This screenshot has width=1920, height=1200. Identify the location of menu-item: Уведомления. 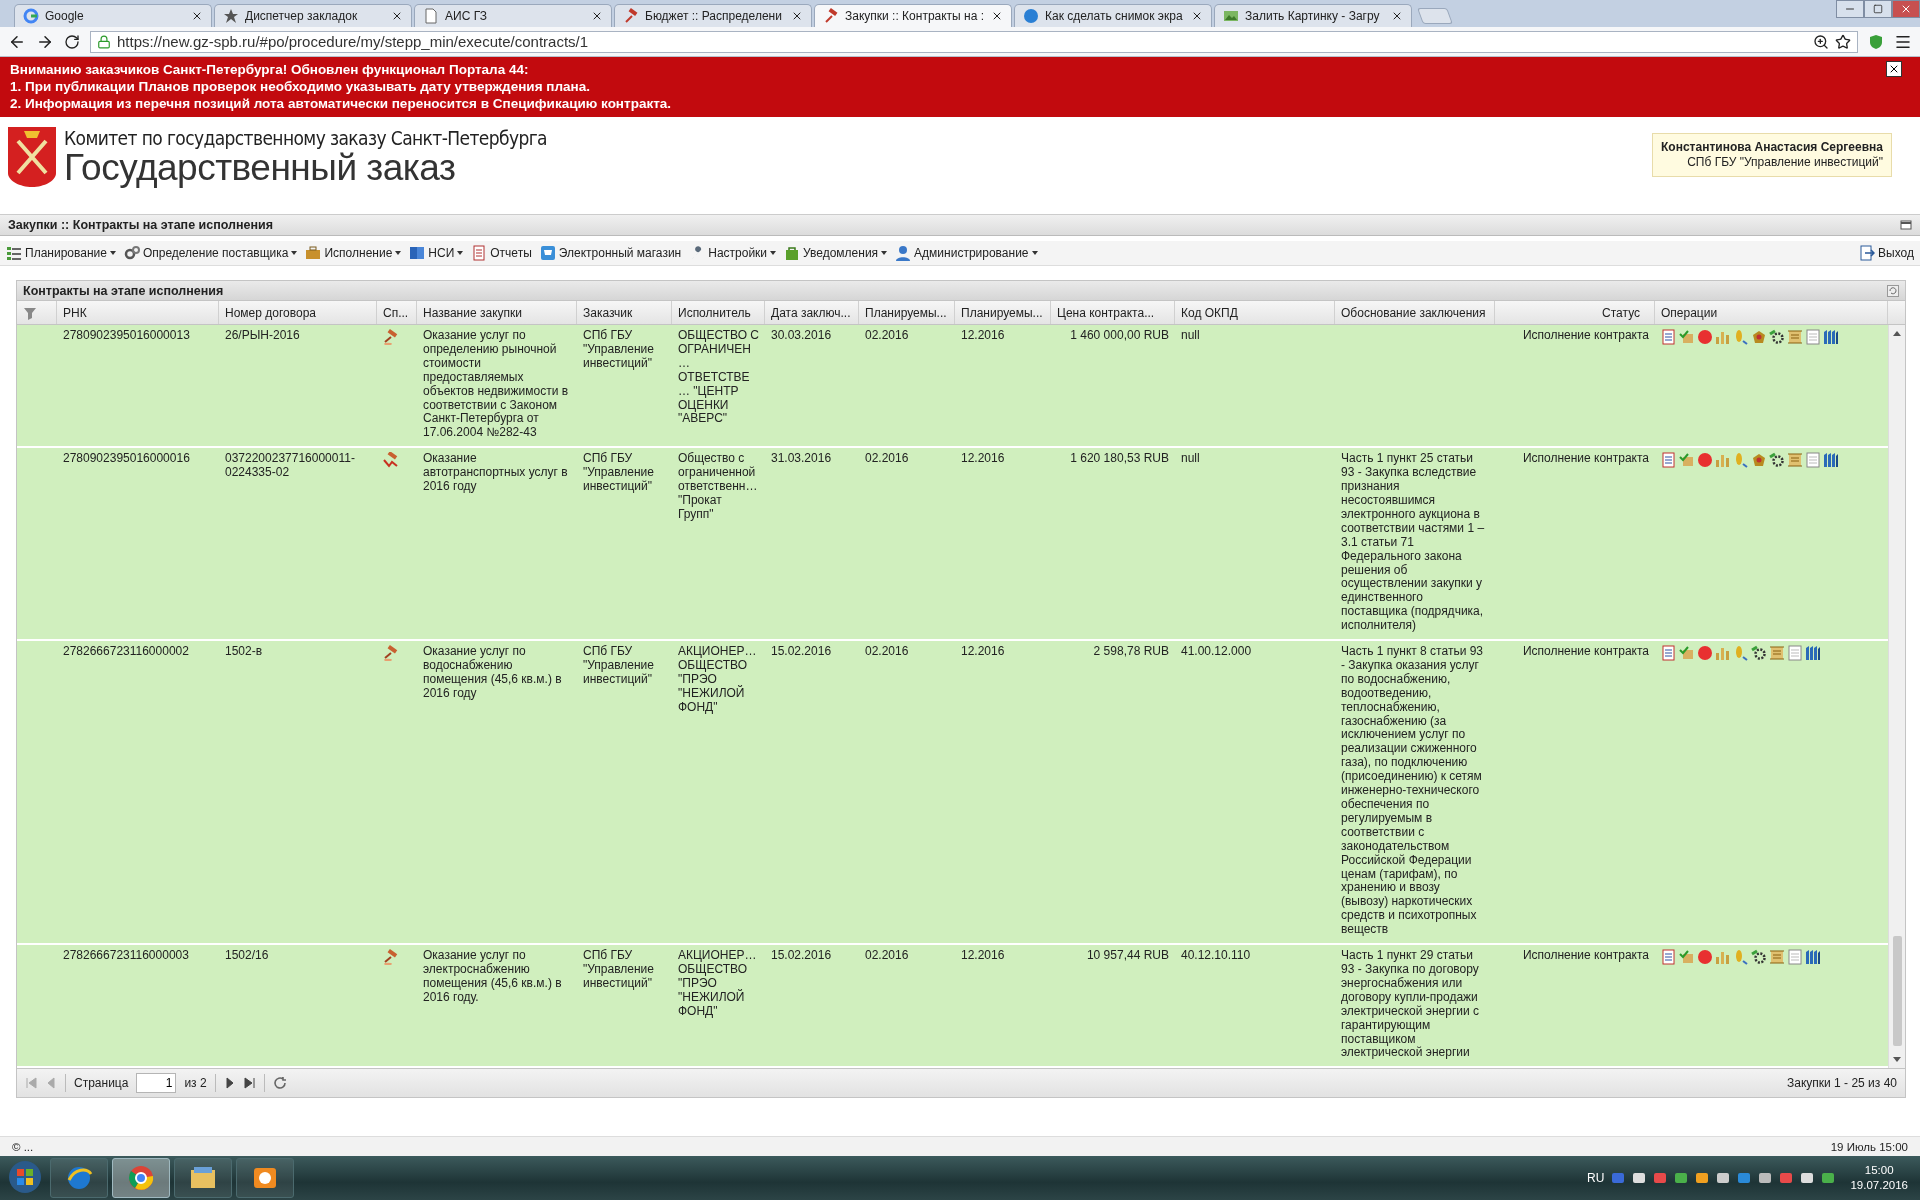
(836, 253).